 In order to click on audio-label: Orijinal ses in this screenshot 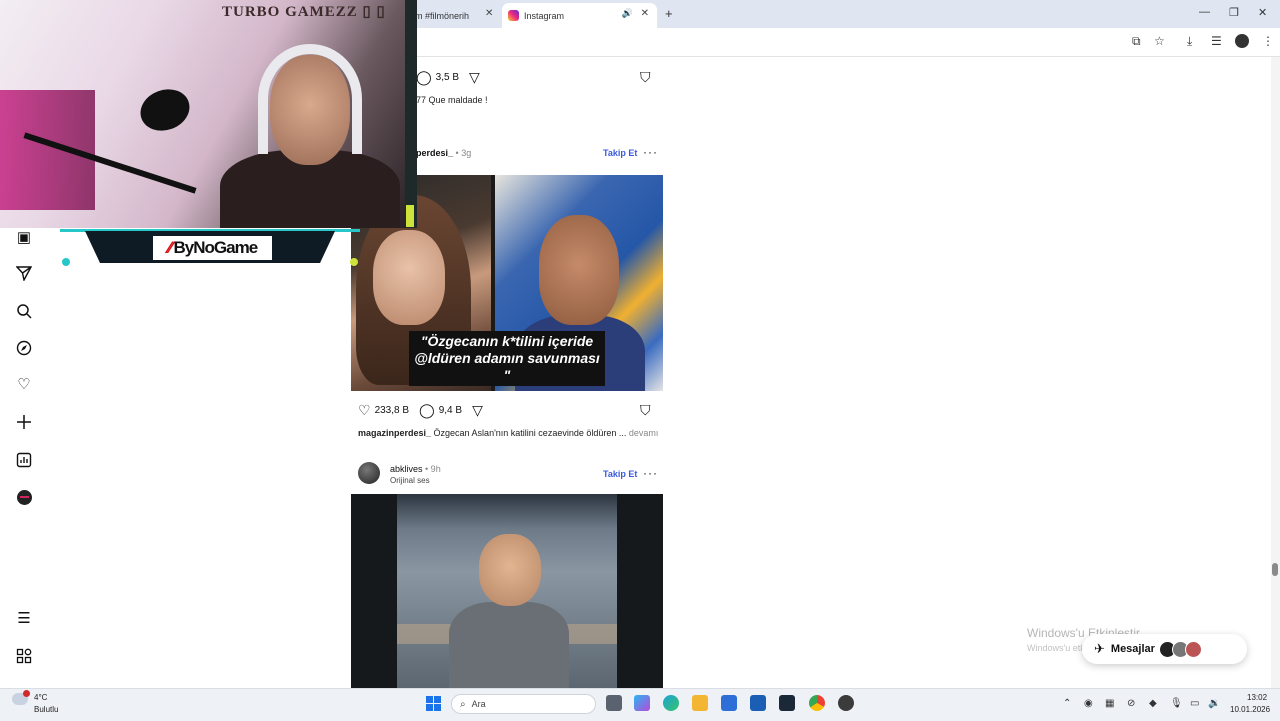, I will do `click(410, 480)`.